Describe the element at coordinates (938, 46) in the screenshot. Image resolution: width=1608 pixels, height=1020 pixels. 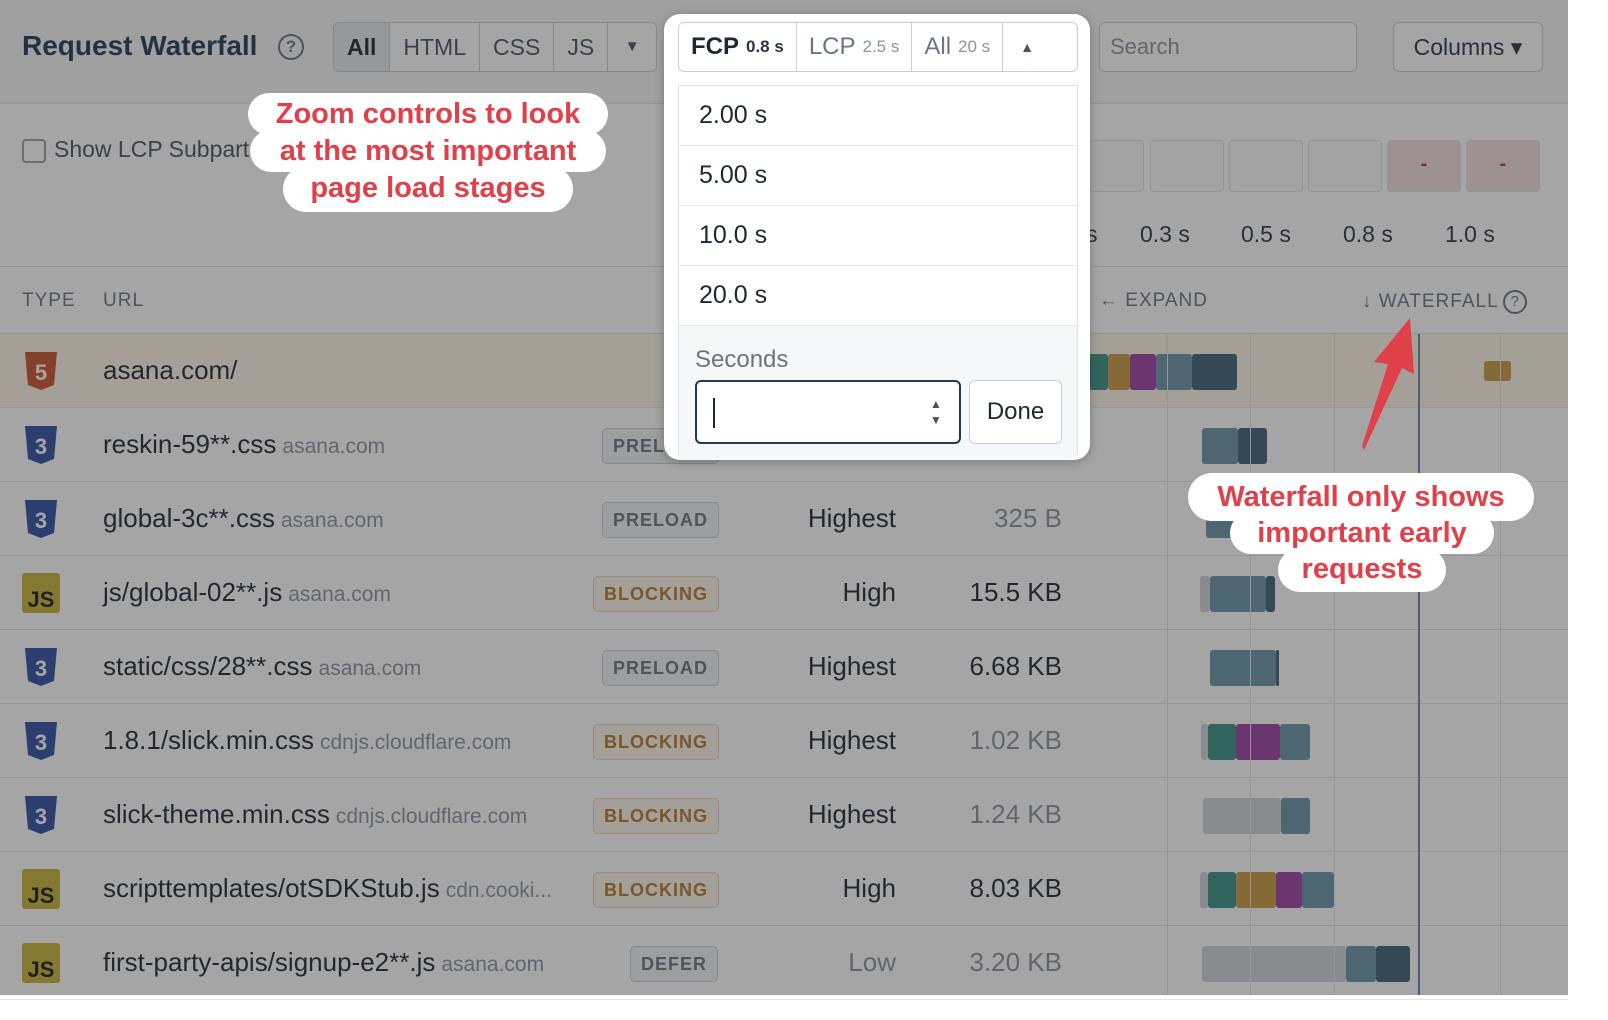
I see `zoom-tab-name: All` at that location.